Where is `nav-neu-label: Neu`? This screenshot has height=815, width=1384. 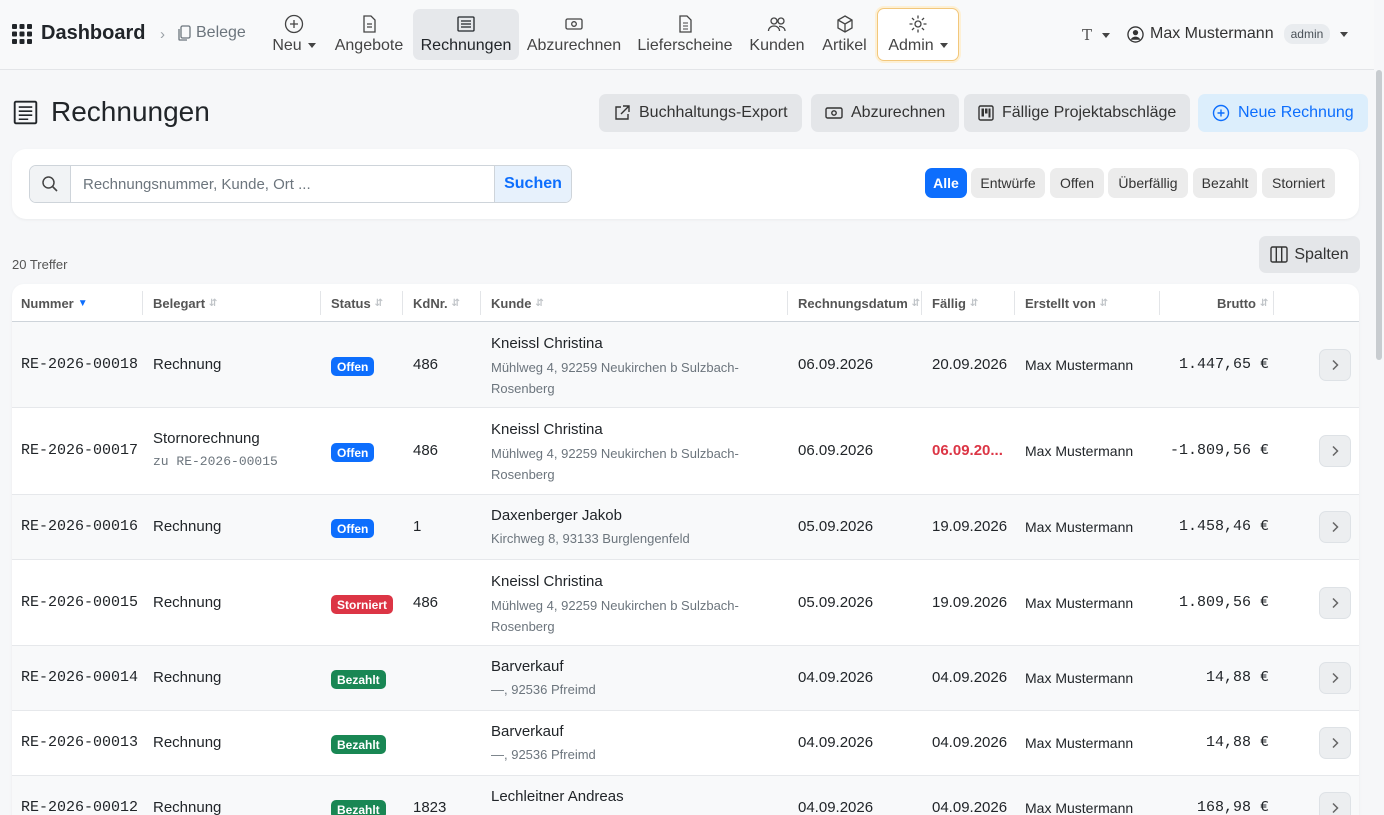 nav-neu-label: Neu is located at coordinates (287, 45).